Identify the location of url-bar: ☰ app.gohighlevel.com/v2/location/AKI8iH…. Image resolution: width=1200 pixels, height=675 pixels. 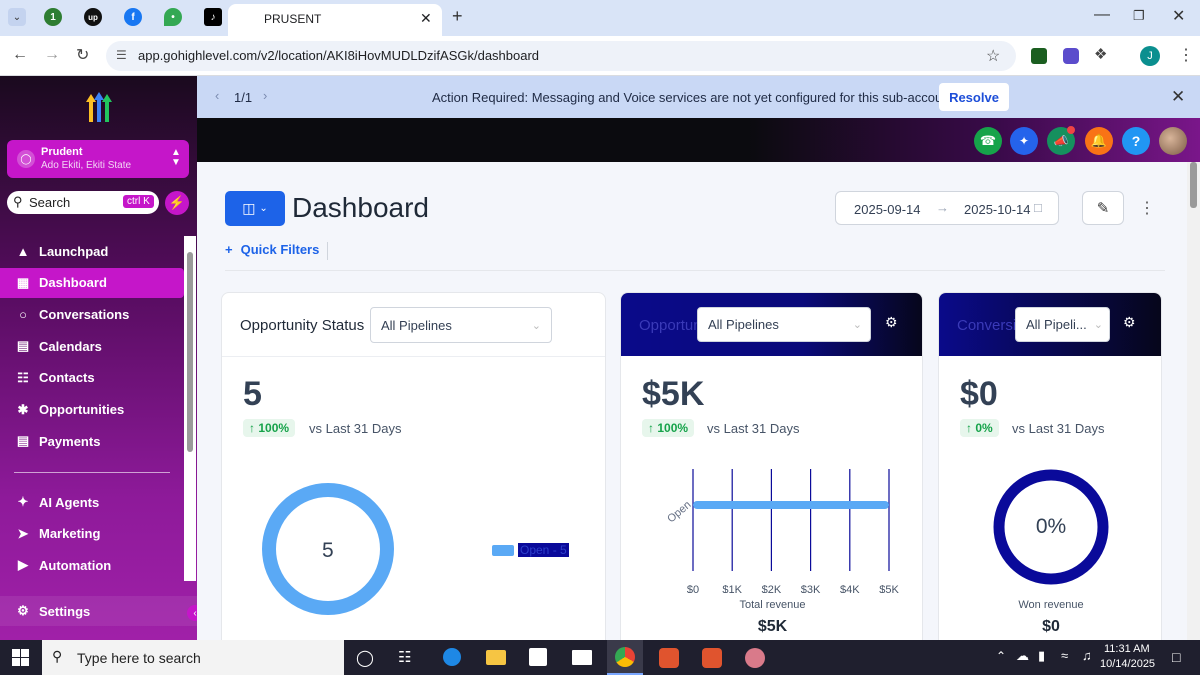
(561, 56).